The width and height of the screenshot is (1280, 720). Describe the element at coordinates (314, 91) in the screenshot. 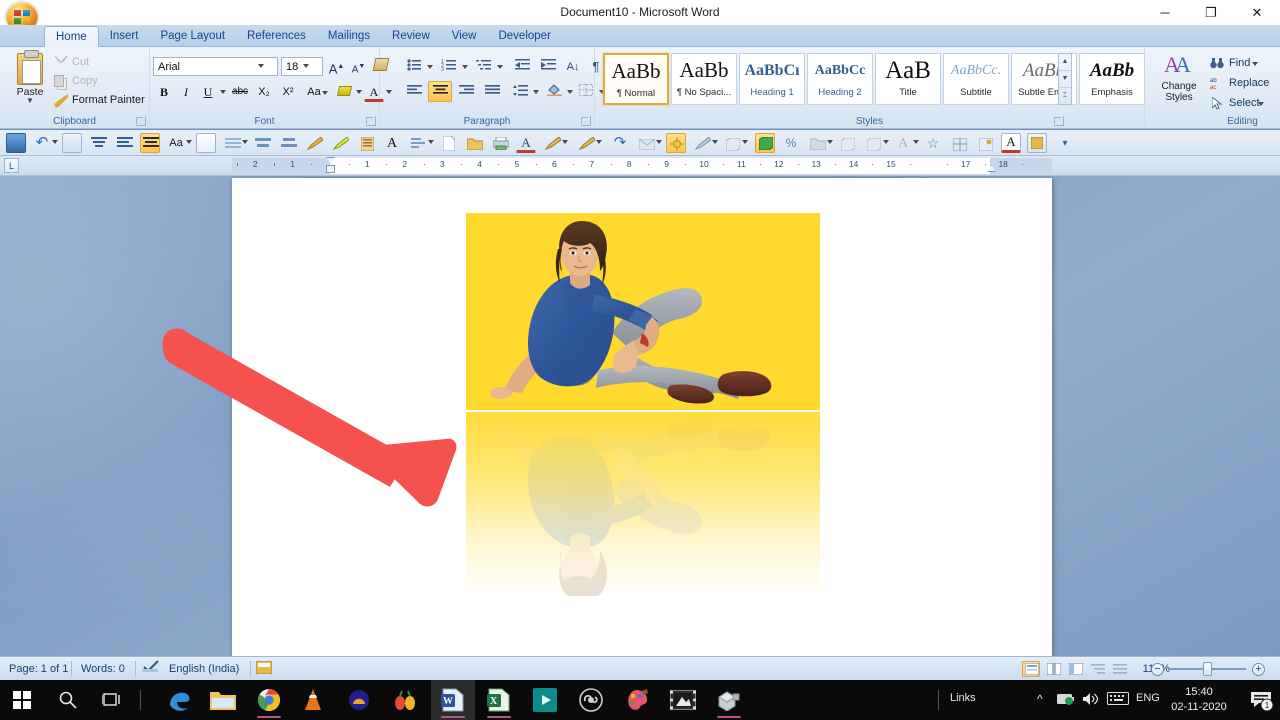

I see `change-case-button: Aa` at that location.